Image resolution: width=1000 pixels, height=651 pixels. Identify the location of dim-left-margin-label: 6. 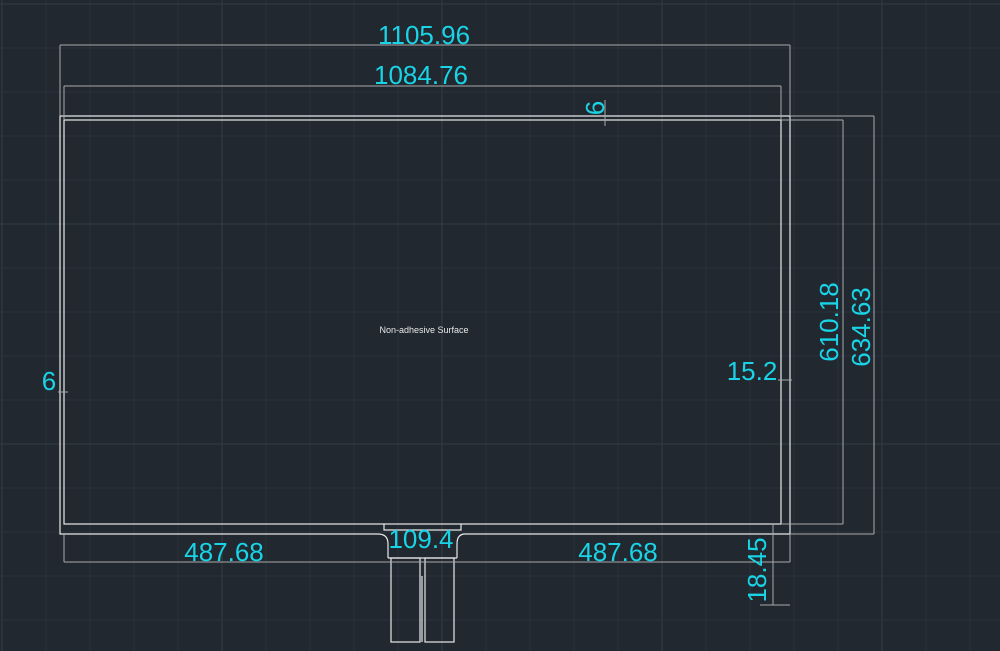
(49, 381).